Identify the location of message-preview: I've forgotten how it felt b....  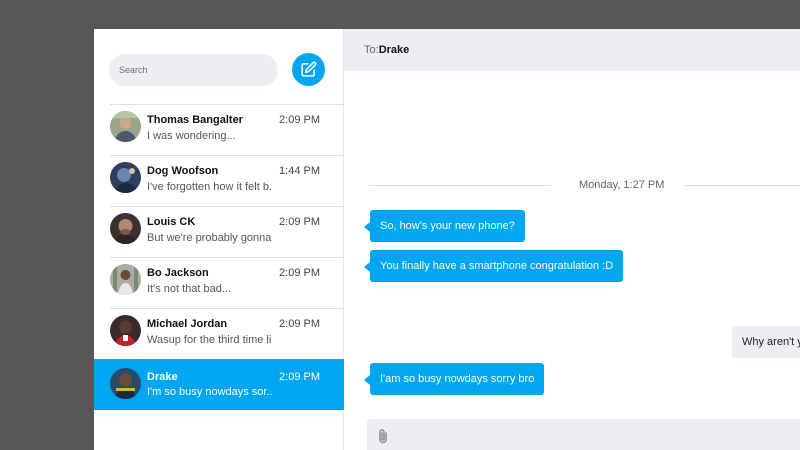
(209, 187).